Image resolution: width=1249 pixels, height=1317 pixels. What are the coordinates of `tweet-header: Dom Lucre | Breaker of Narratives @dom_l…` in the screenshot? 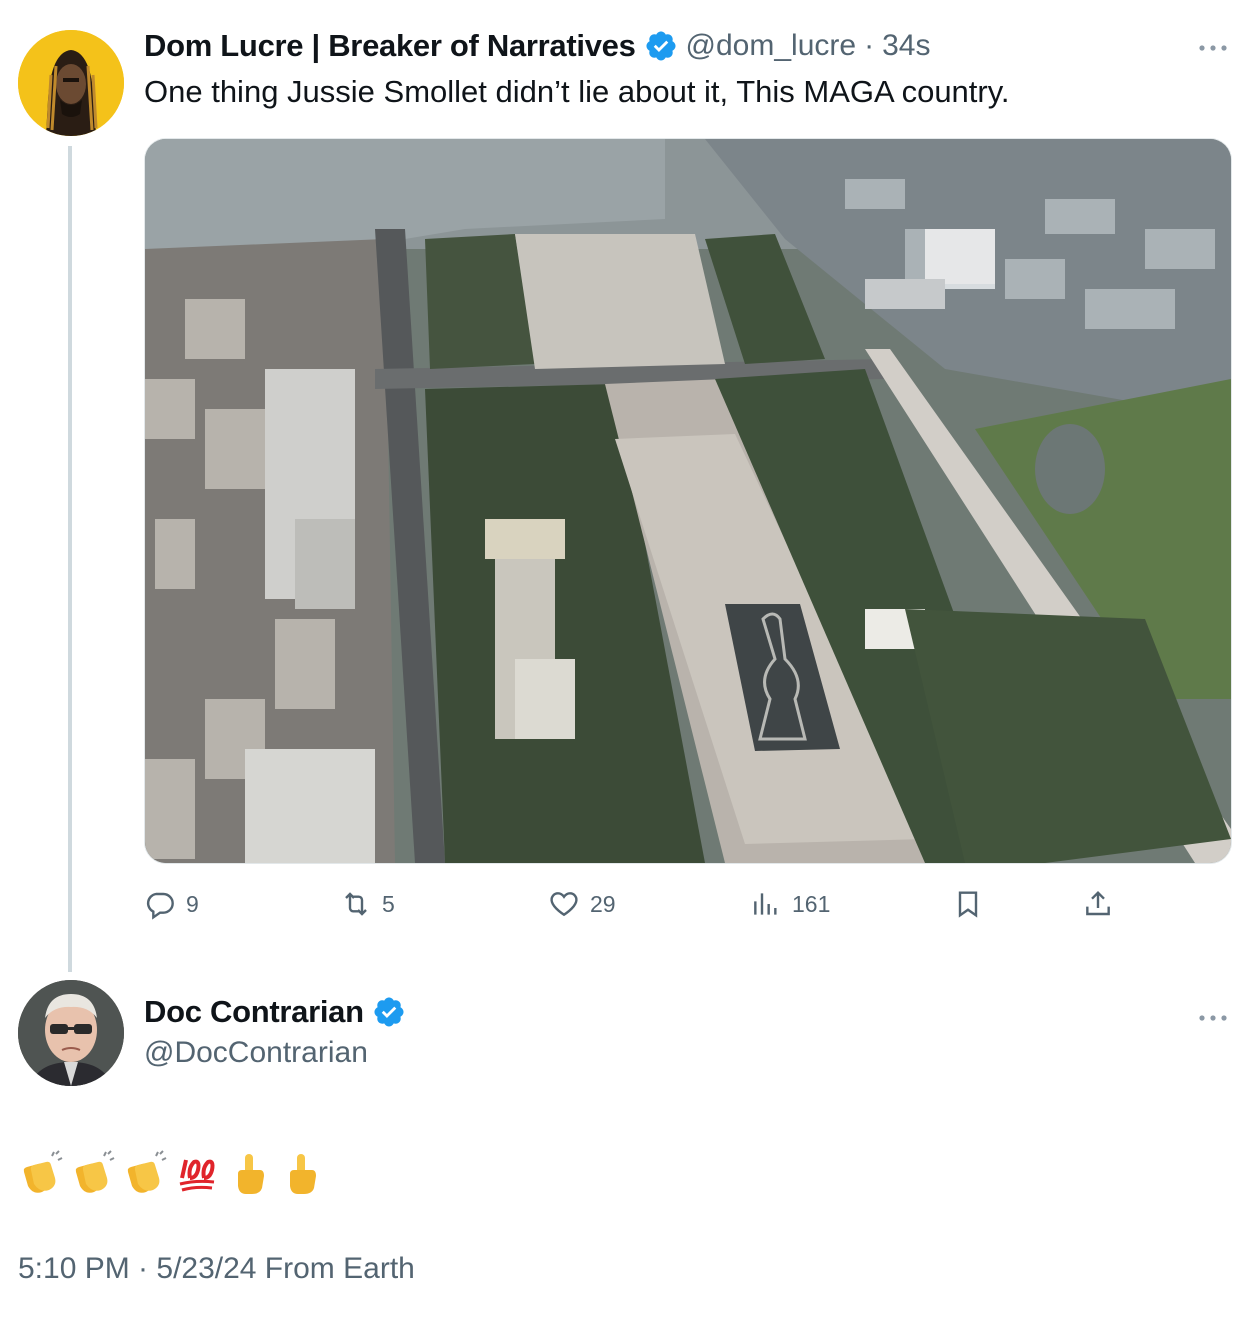 It's located at (537, 46).